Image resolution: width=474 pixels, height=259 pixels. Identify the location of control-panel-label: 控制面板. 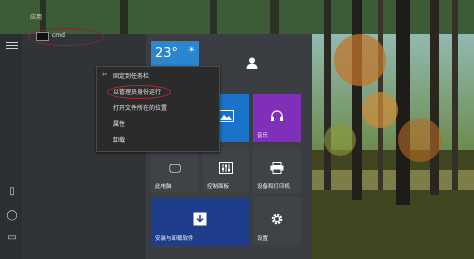
(218, 187).